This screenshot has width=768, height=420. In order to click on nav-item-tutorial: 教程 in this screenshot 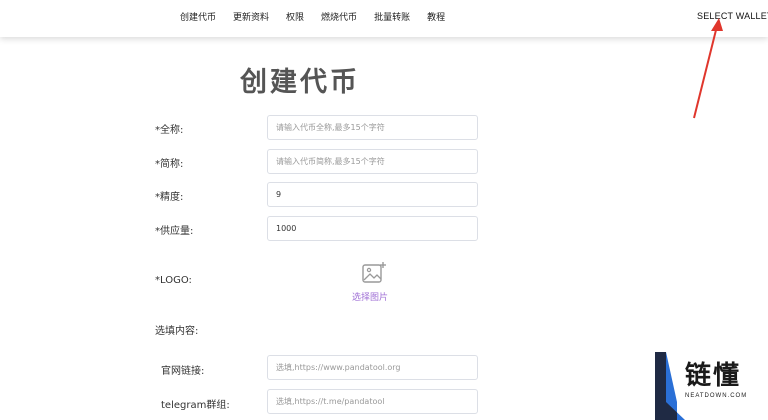, I will do `click(436, 16)`.